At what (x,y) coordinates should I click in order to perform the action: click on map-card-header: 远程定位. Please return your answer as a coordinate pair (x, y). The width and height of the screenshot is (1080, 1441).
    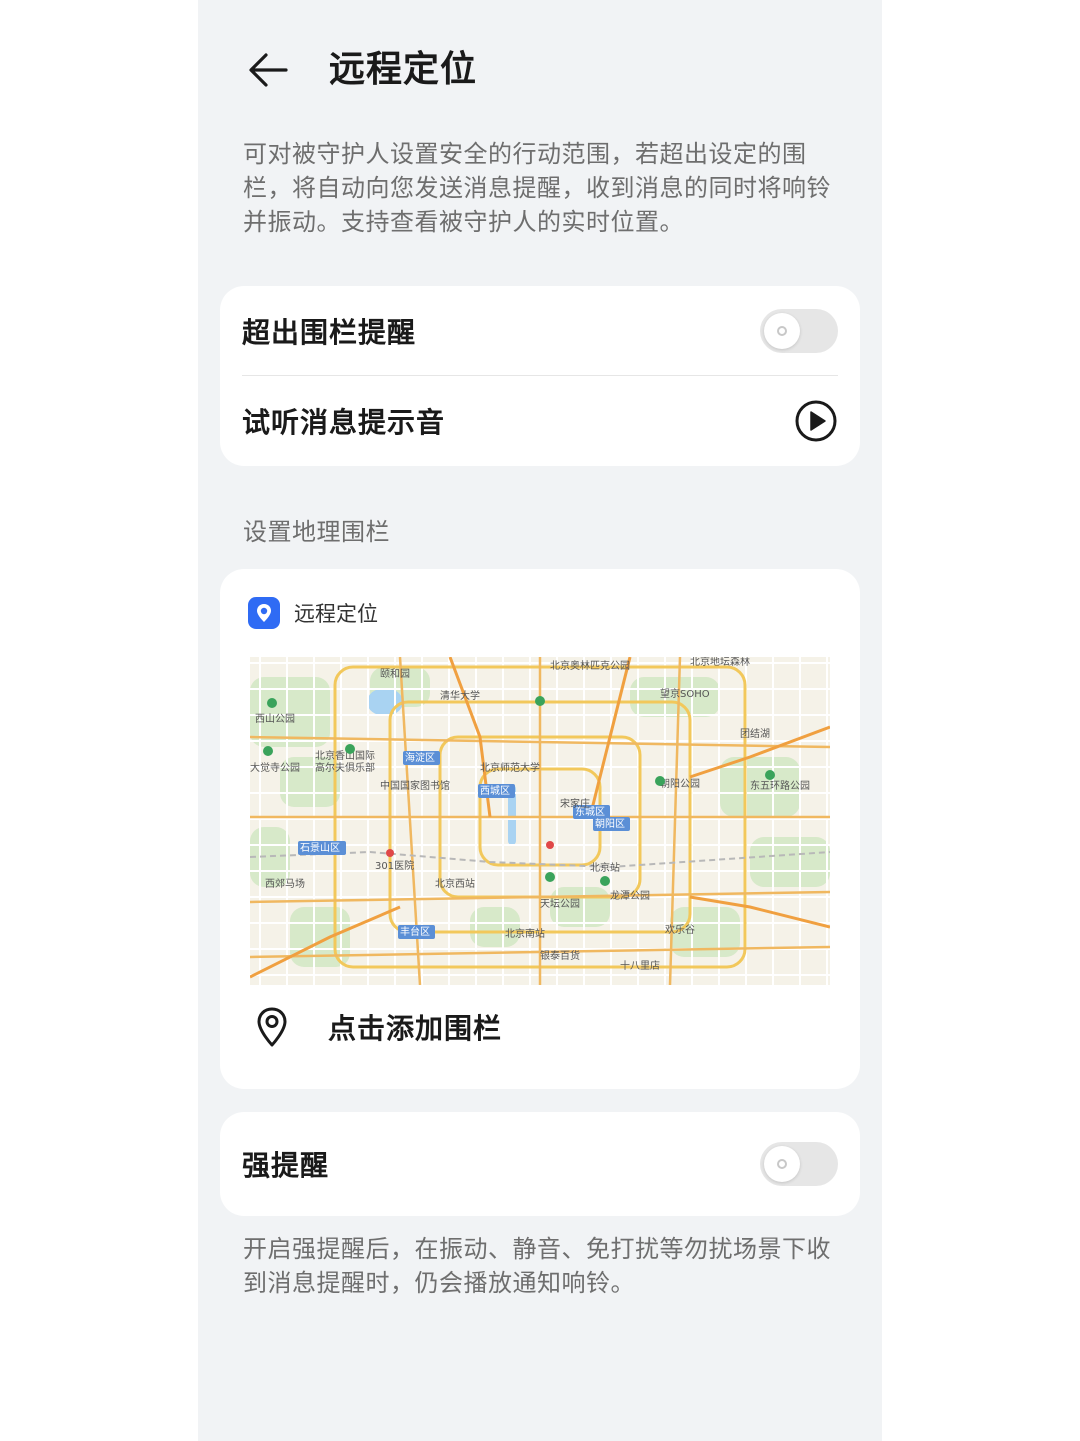
    Looking at the image, I should click on (313, 613).